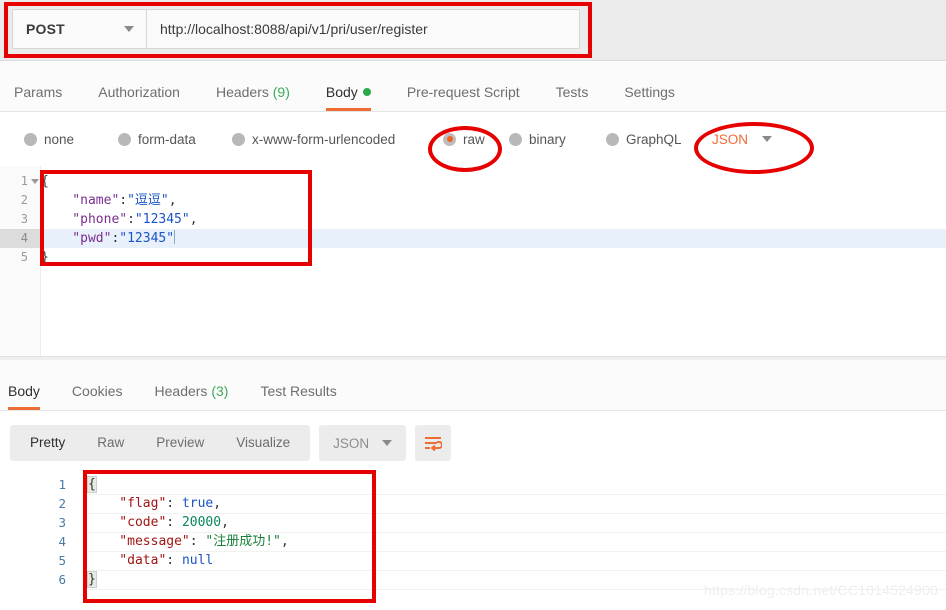 The image size is (946, 610). What do you see at coordinates (76, 238) in the screenshot?
I see `code-token: "pwd"` at bounding box center [76, 238].